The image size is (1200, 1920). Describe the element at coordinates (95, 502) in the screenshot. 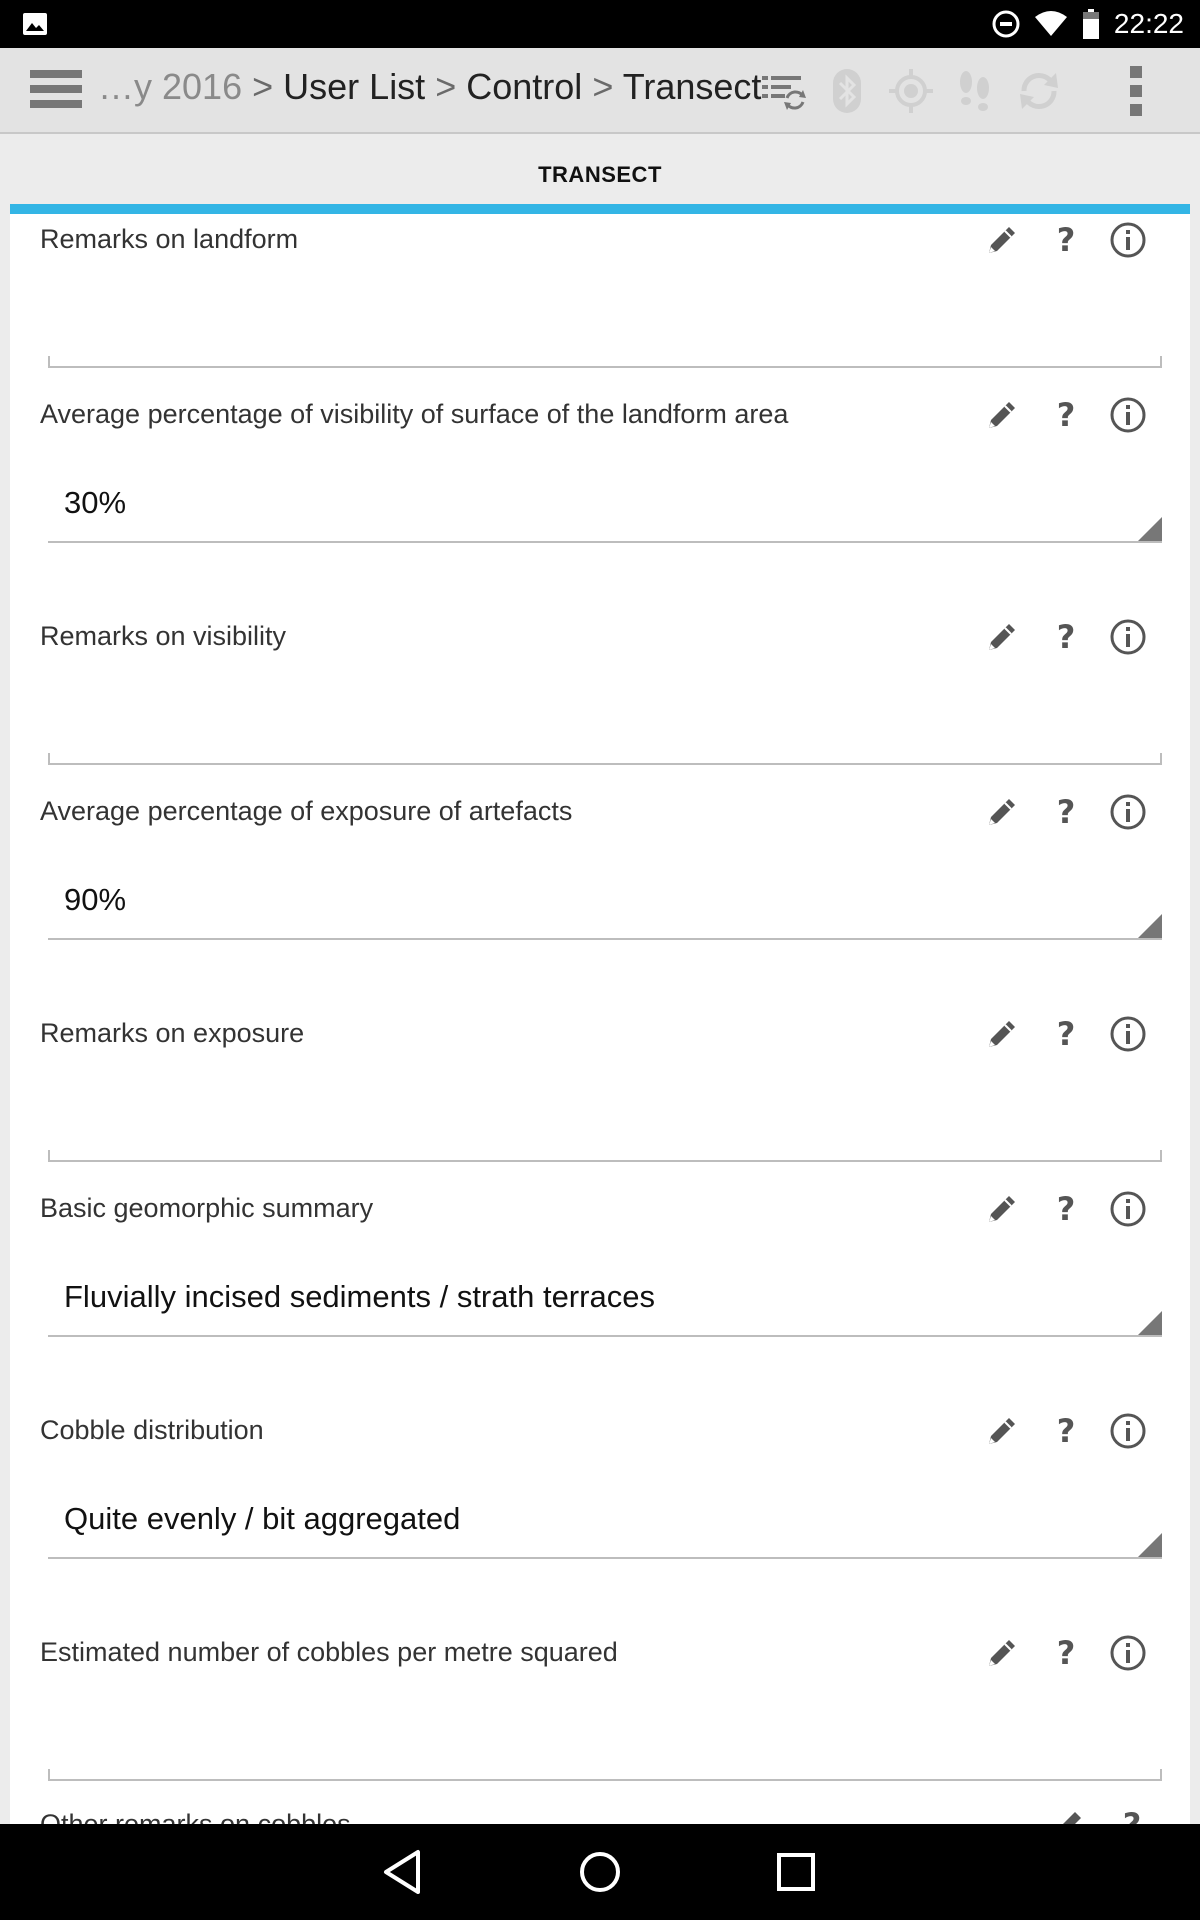

I see `field-value: 30%` at that location.